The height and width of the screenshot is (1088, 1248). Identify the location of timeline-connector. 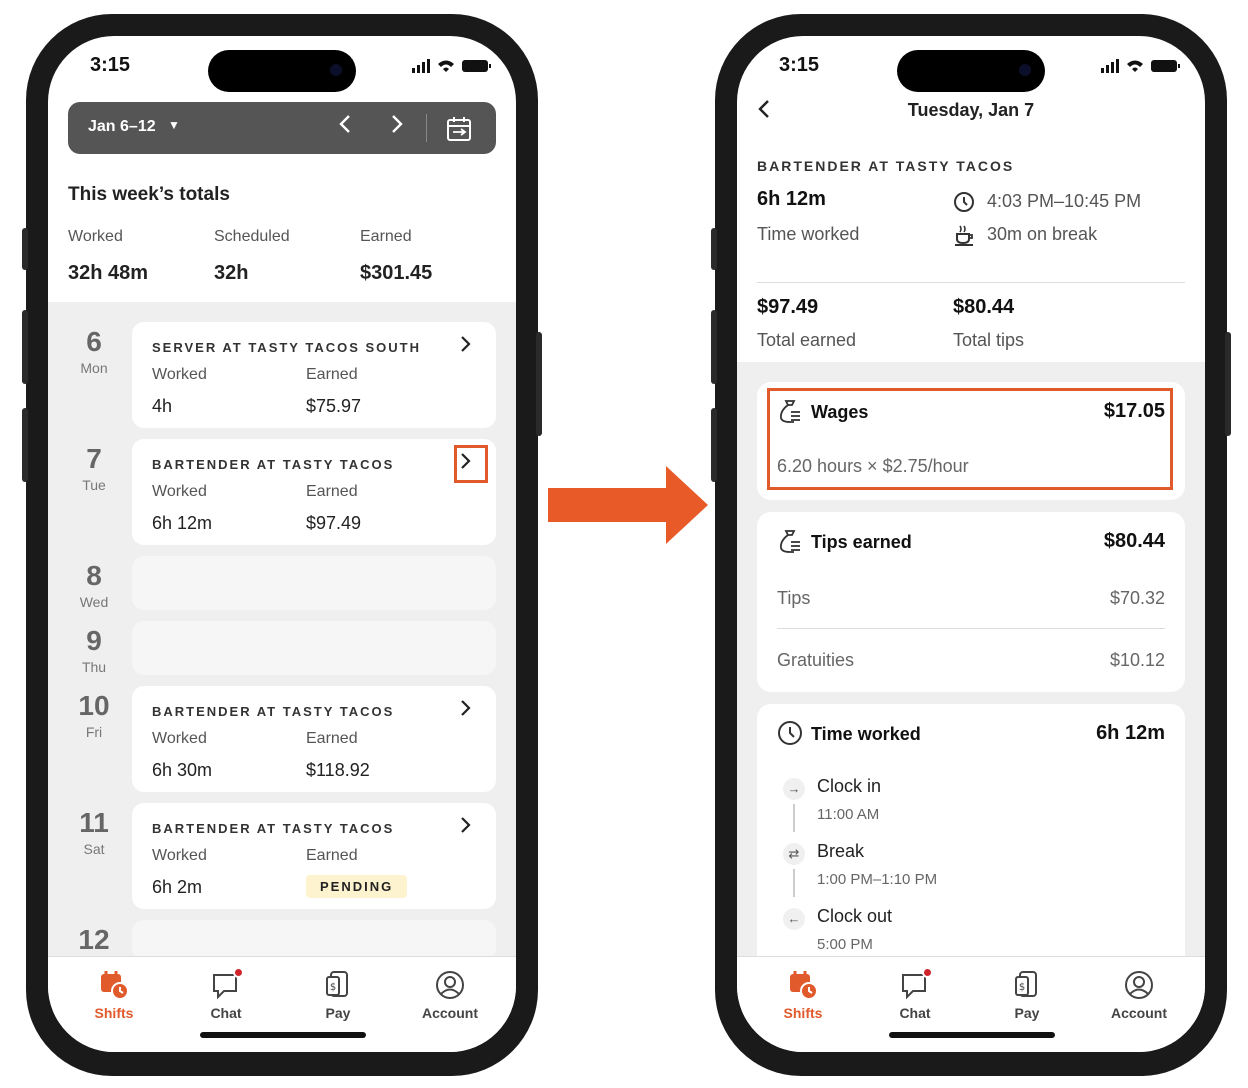
(794, 818).